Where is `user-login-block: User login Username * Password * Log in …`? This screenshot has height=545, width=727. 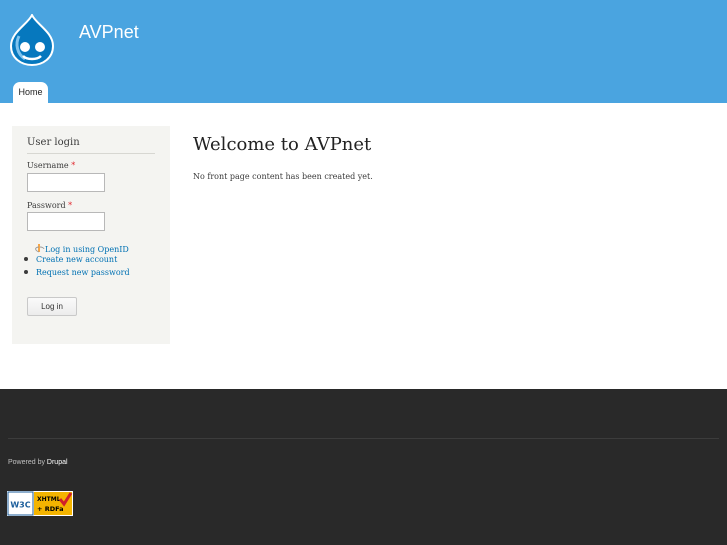
user-login-block: User login Username * Password * Log in … is located at coordinates (91, 235).